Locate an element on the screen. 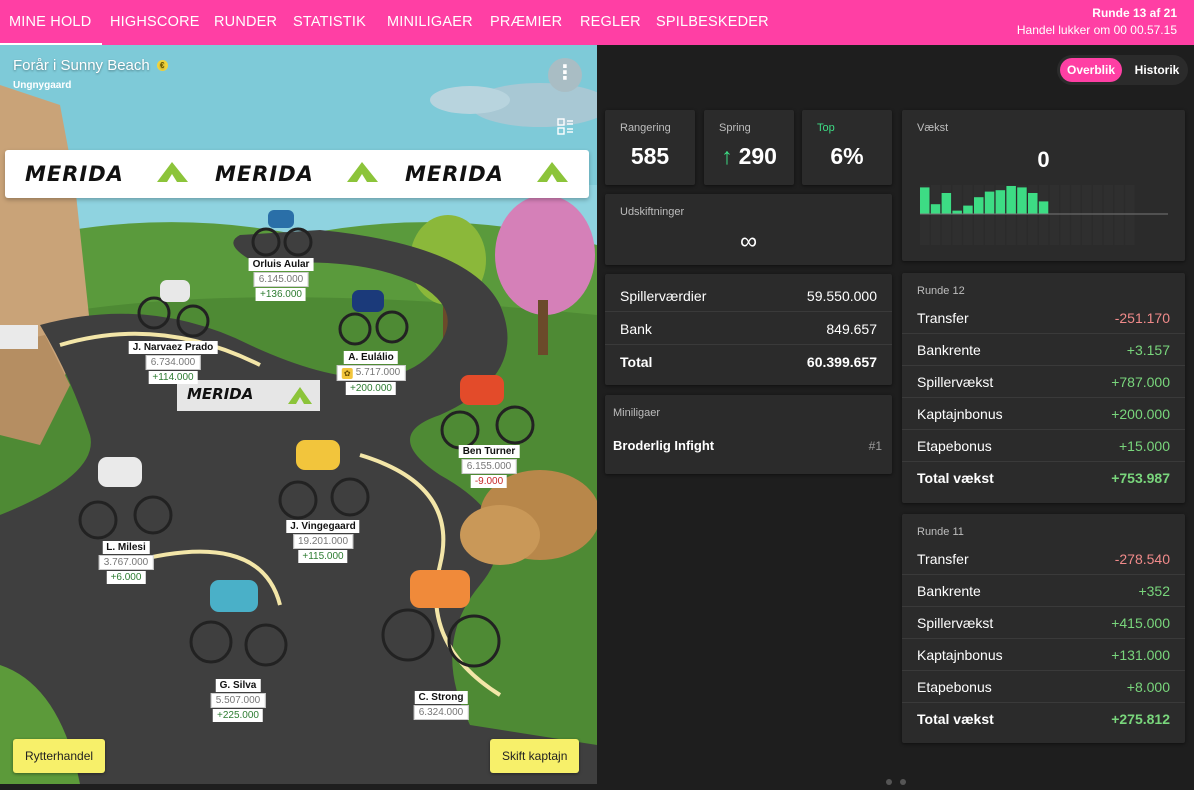 The height and width of the screenshot is (790, 1194). round-row-amount: +3.157 is located at coordinates (1148, 350).